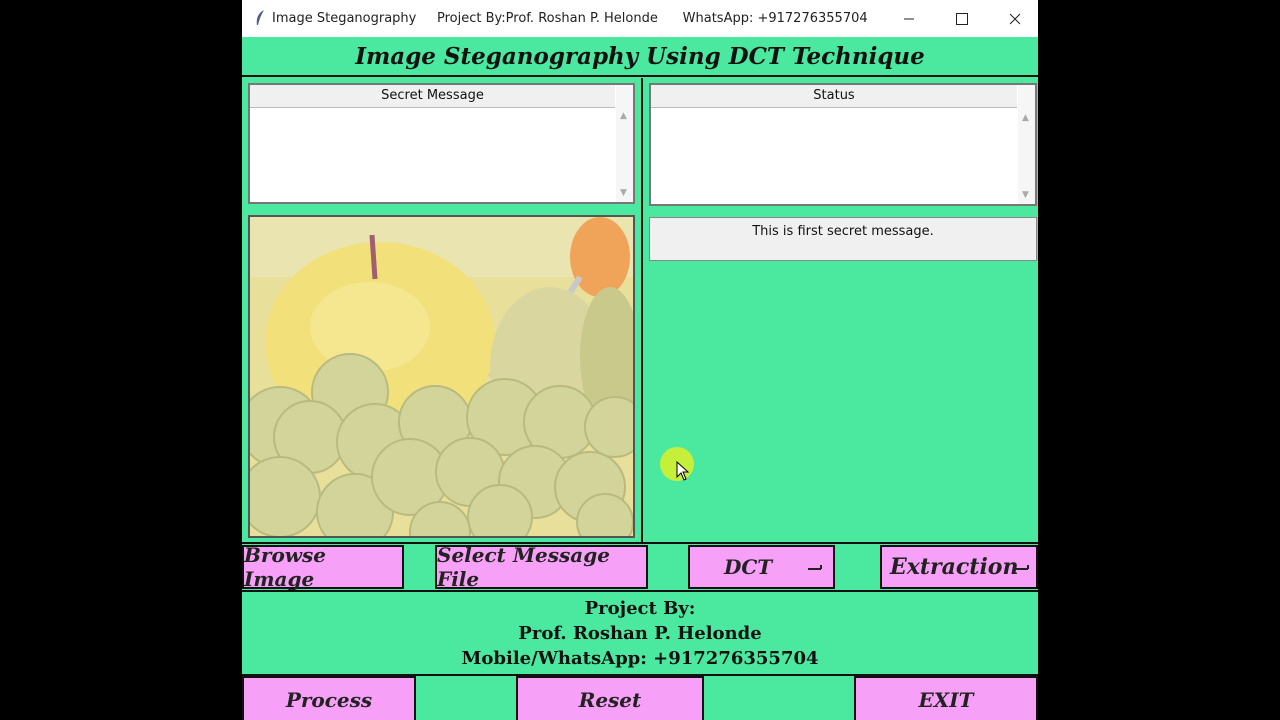 This screenshot has height=720, width=1280. What do you see at coordinates (954, 567) in the screenshot?
I see `extraction-label: Extraction` at bounding box center [954, 567].